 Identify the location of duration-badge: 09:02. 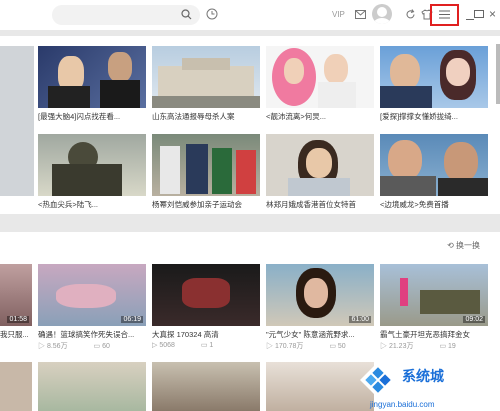
(474, 319).